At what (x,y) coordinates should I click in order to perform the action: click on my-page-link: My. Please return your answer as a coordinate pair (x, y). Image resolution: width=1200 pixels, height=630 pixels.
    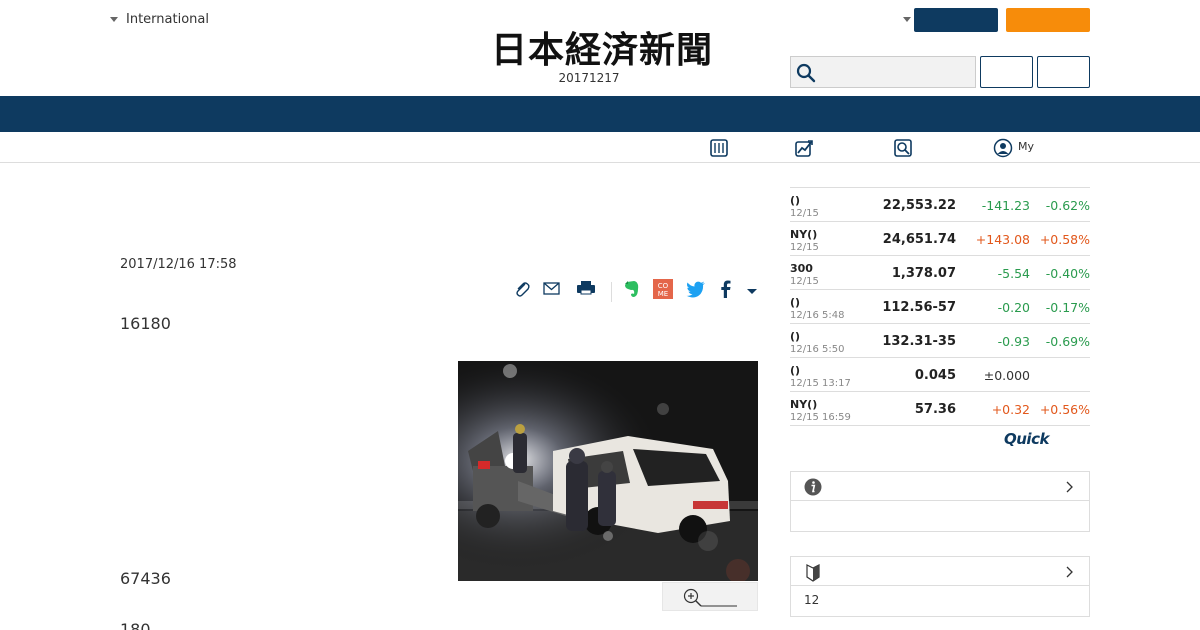
    Looking at the image, I should click on (1026, 146).